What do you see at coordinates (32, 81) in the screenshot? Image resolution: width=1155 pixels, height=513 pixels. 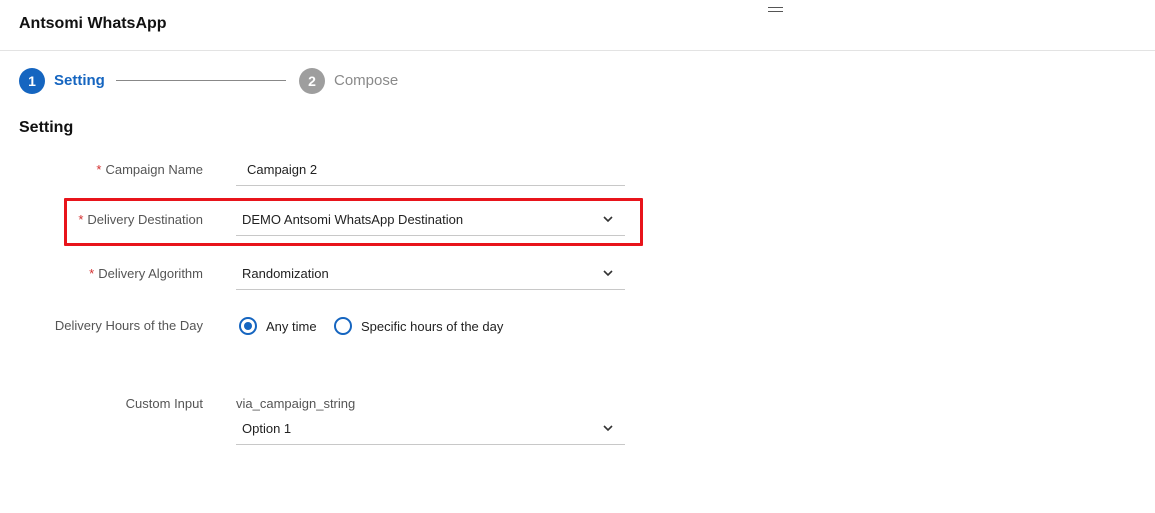 I see `step-1-circle: 1` at bounding box center [32, 81].